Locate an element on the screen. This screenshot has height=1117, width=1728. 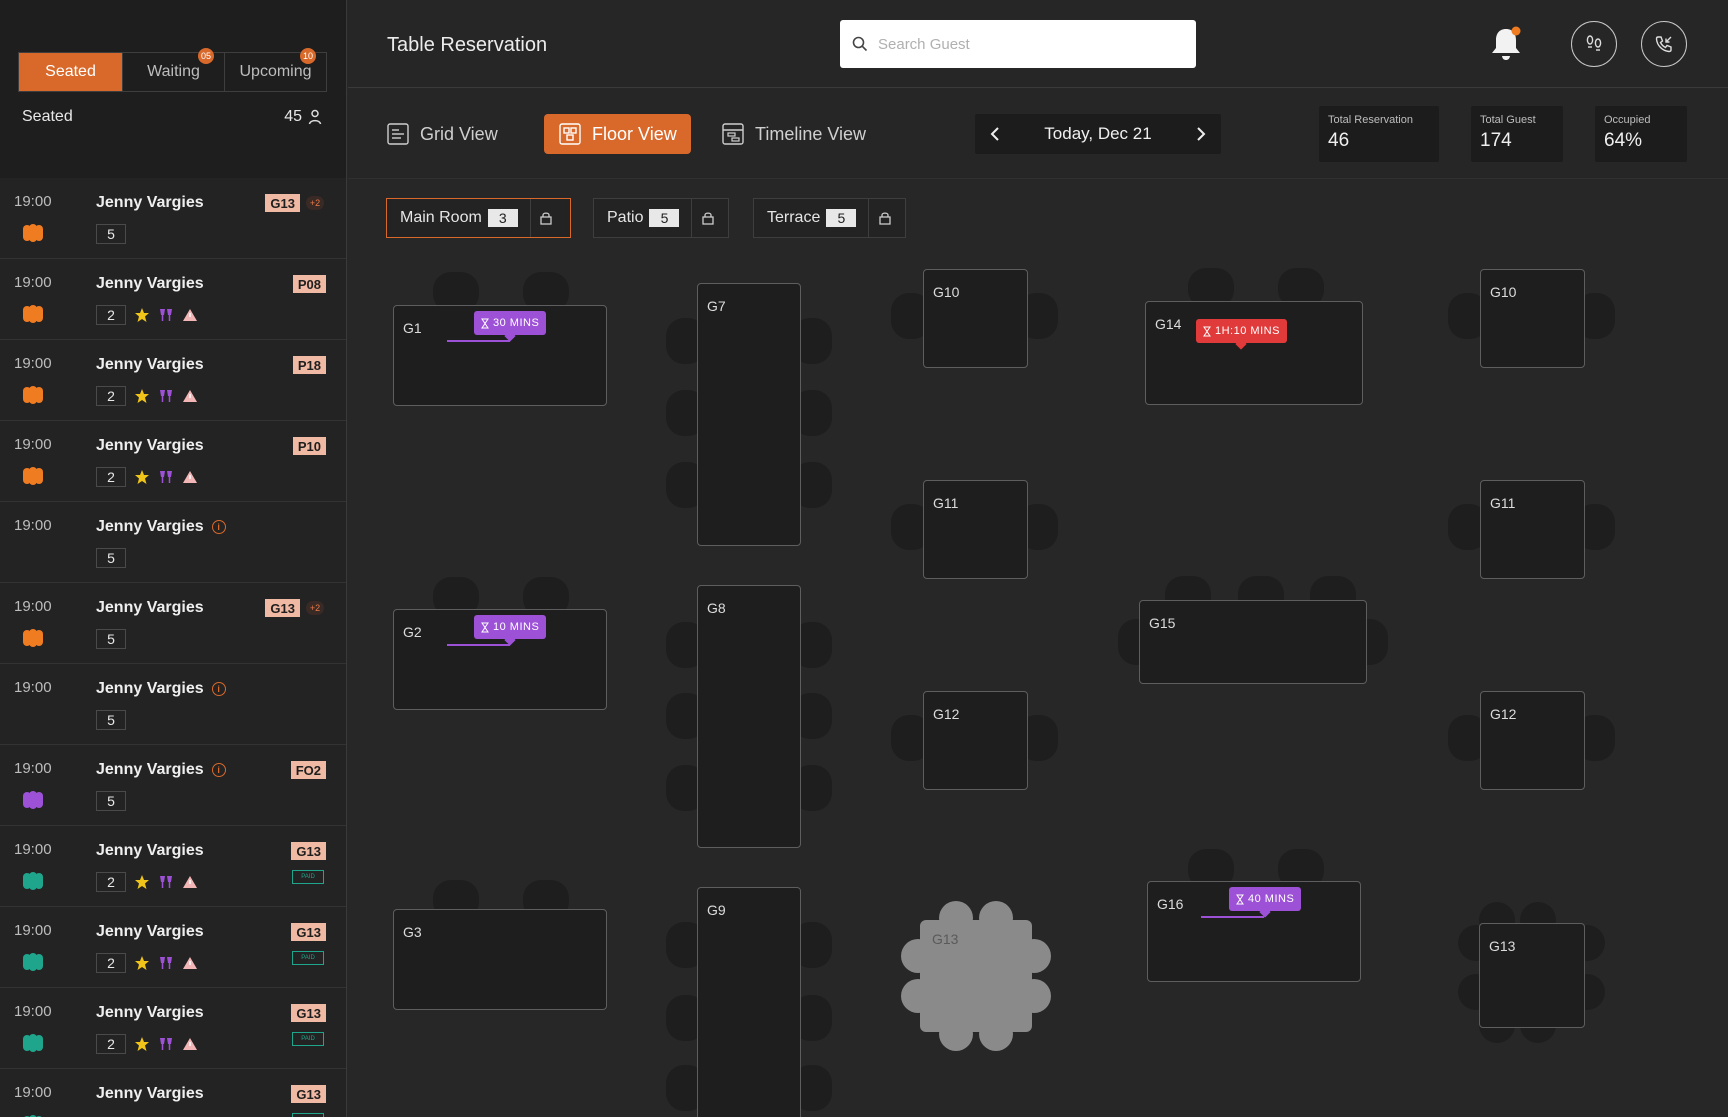
top-header: Table Reservation is located at coordinates (1038, 44).